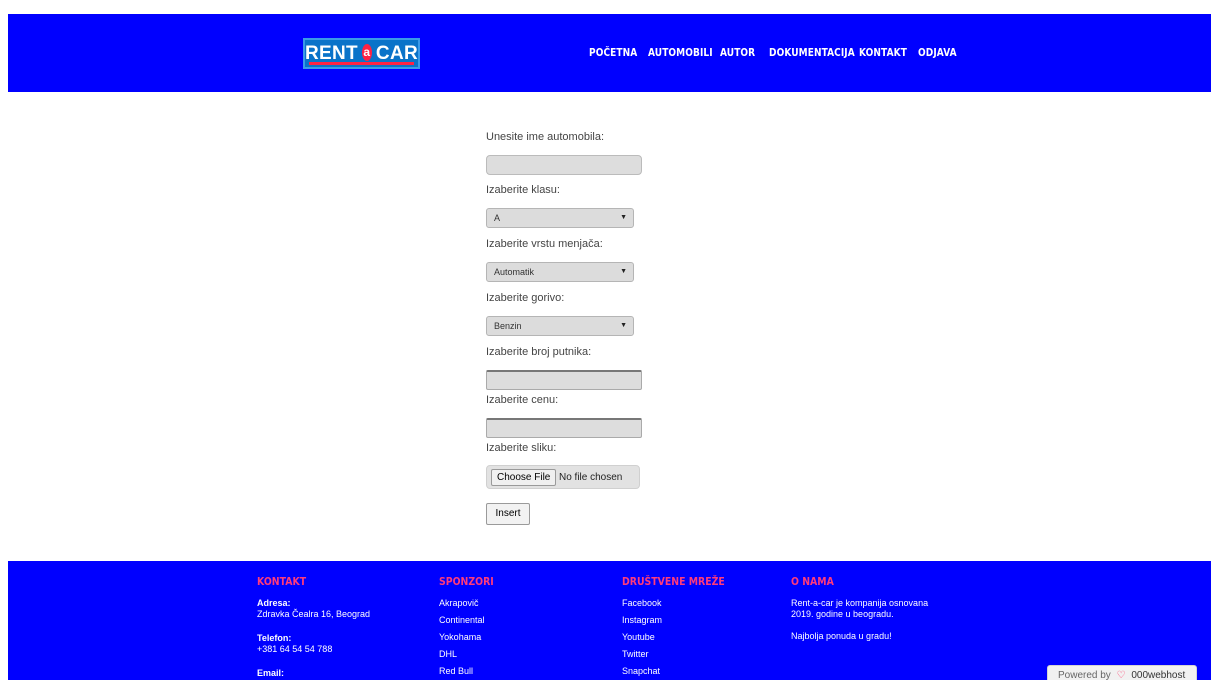 The image size is (1211, 680). What do you see at coordinates (471, 673) in the screenshot?
I see `sponsor-link: Red Bull` at bounding box center [471, 673].